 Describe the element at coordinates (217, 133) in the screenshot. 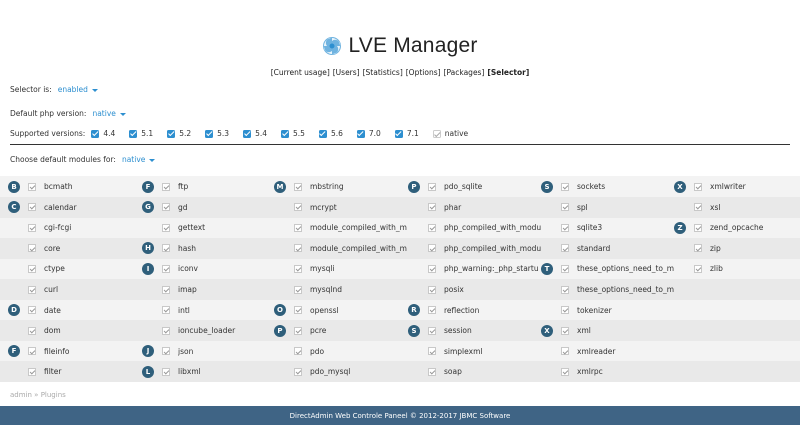

I see `version-option: 5.3` at that location.